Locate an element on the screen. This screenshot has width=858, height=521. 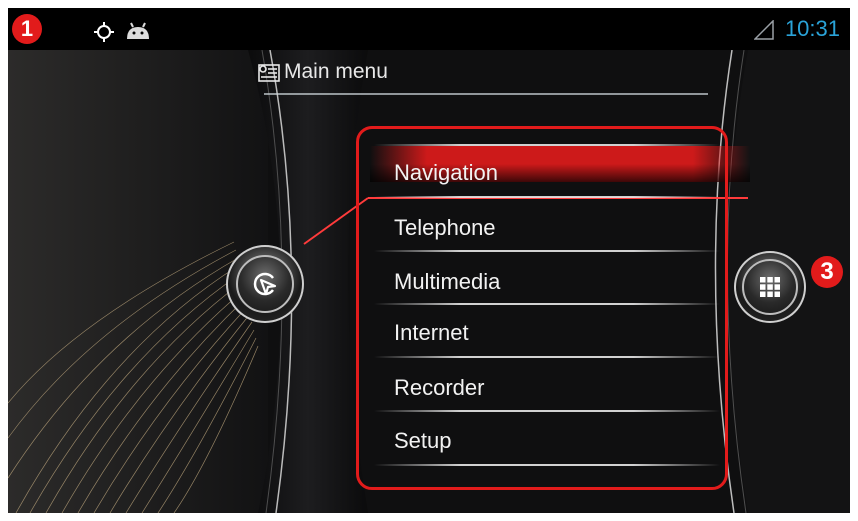
callout-badge-3: 3 is located at coordinates (827, 272).